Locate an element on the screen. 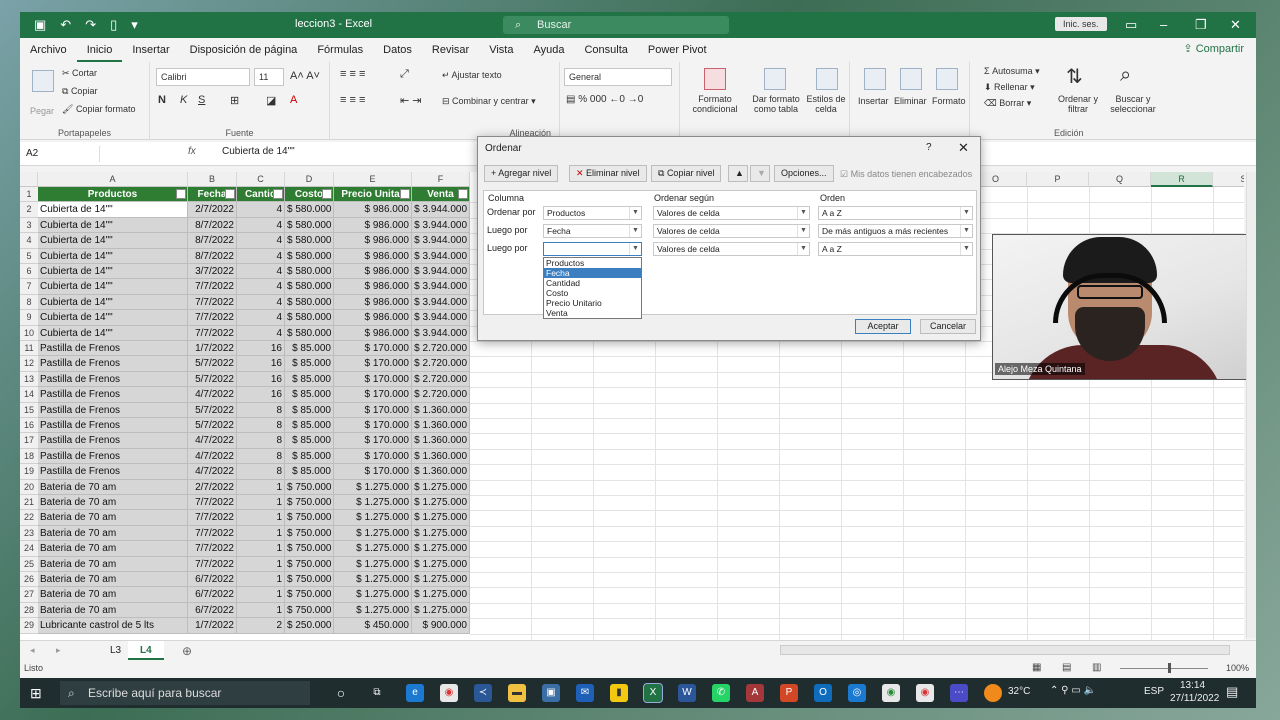 The height and width of the screenshot is (720, 1280). table-header-cell: Productos is located at coordinates (113, 195).